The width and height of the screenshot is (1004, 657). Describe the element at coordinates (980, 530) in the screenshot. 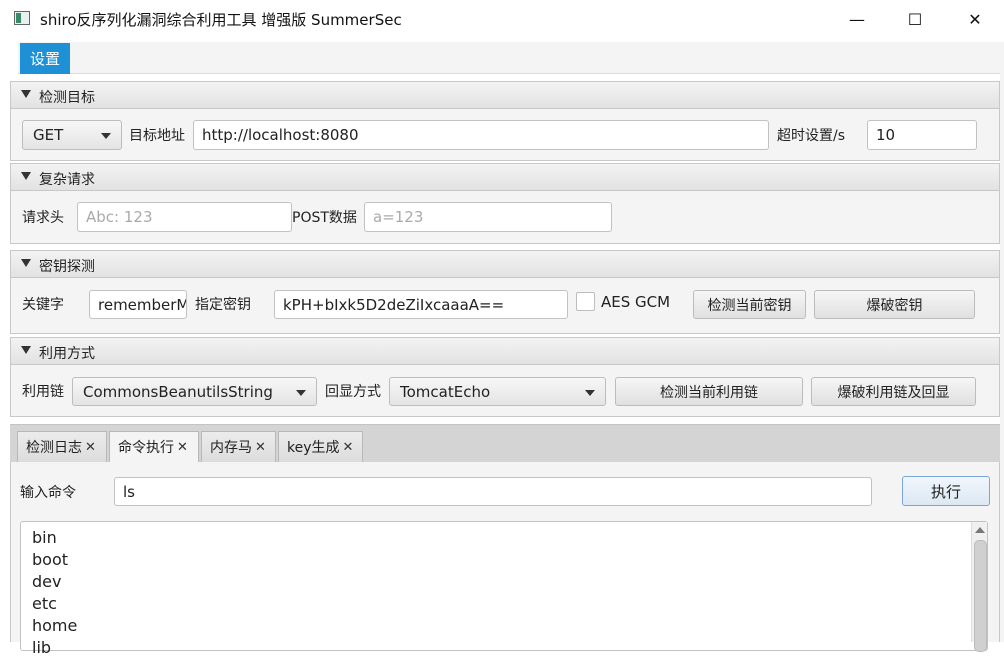

I see `scroll-up-icon` at that location.